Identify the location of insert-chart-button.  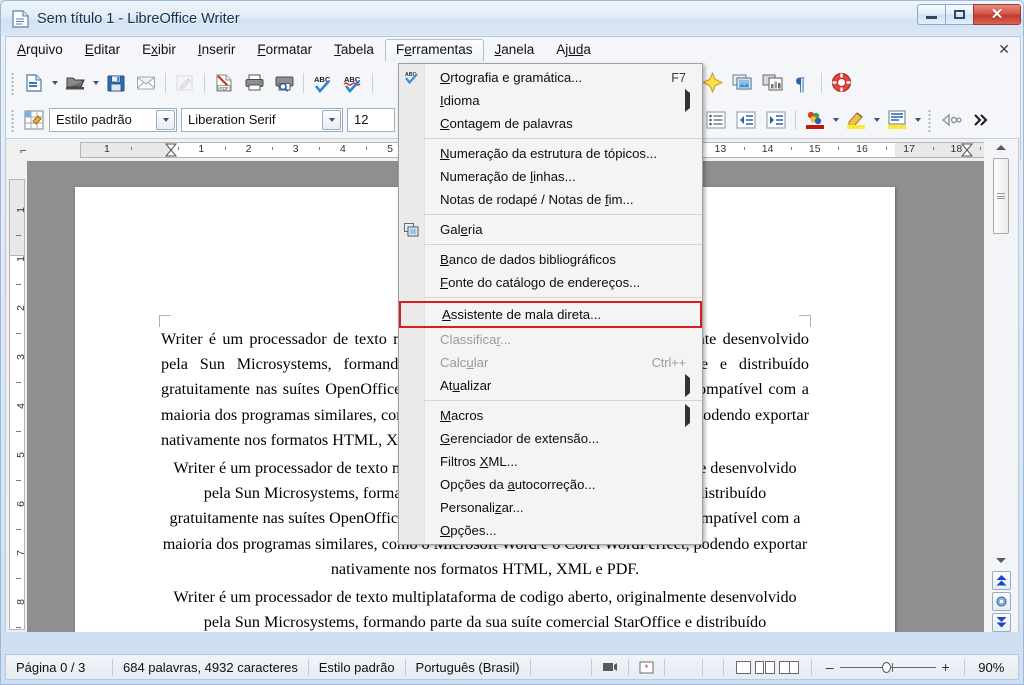
(772, 83).